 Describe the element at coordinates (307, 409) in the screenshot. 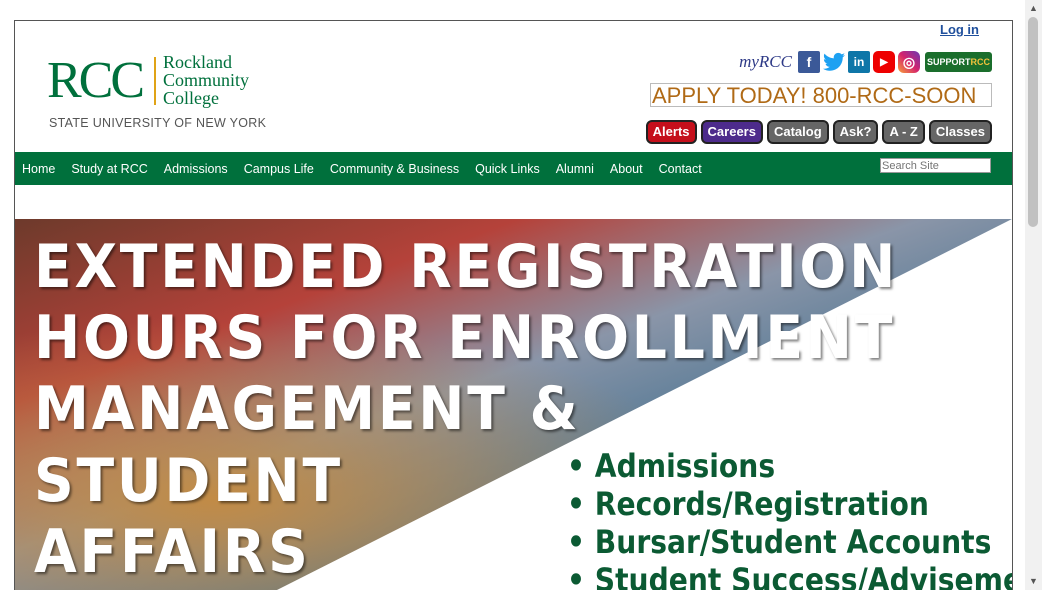

I see `banner-headline-line3: MANAGEMENT &` at that location.